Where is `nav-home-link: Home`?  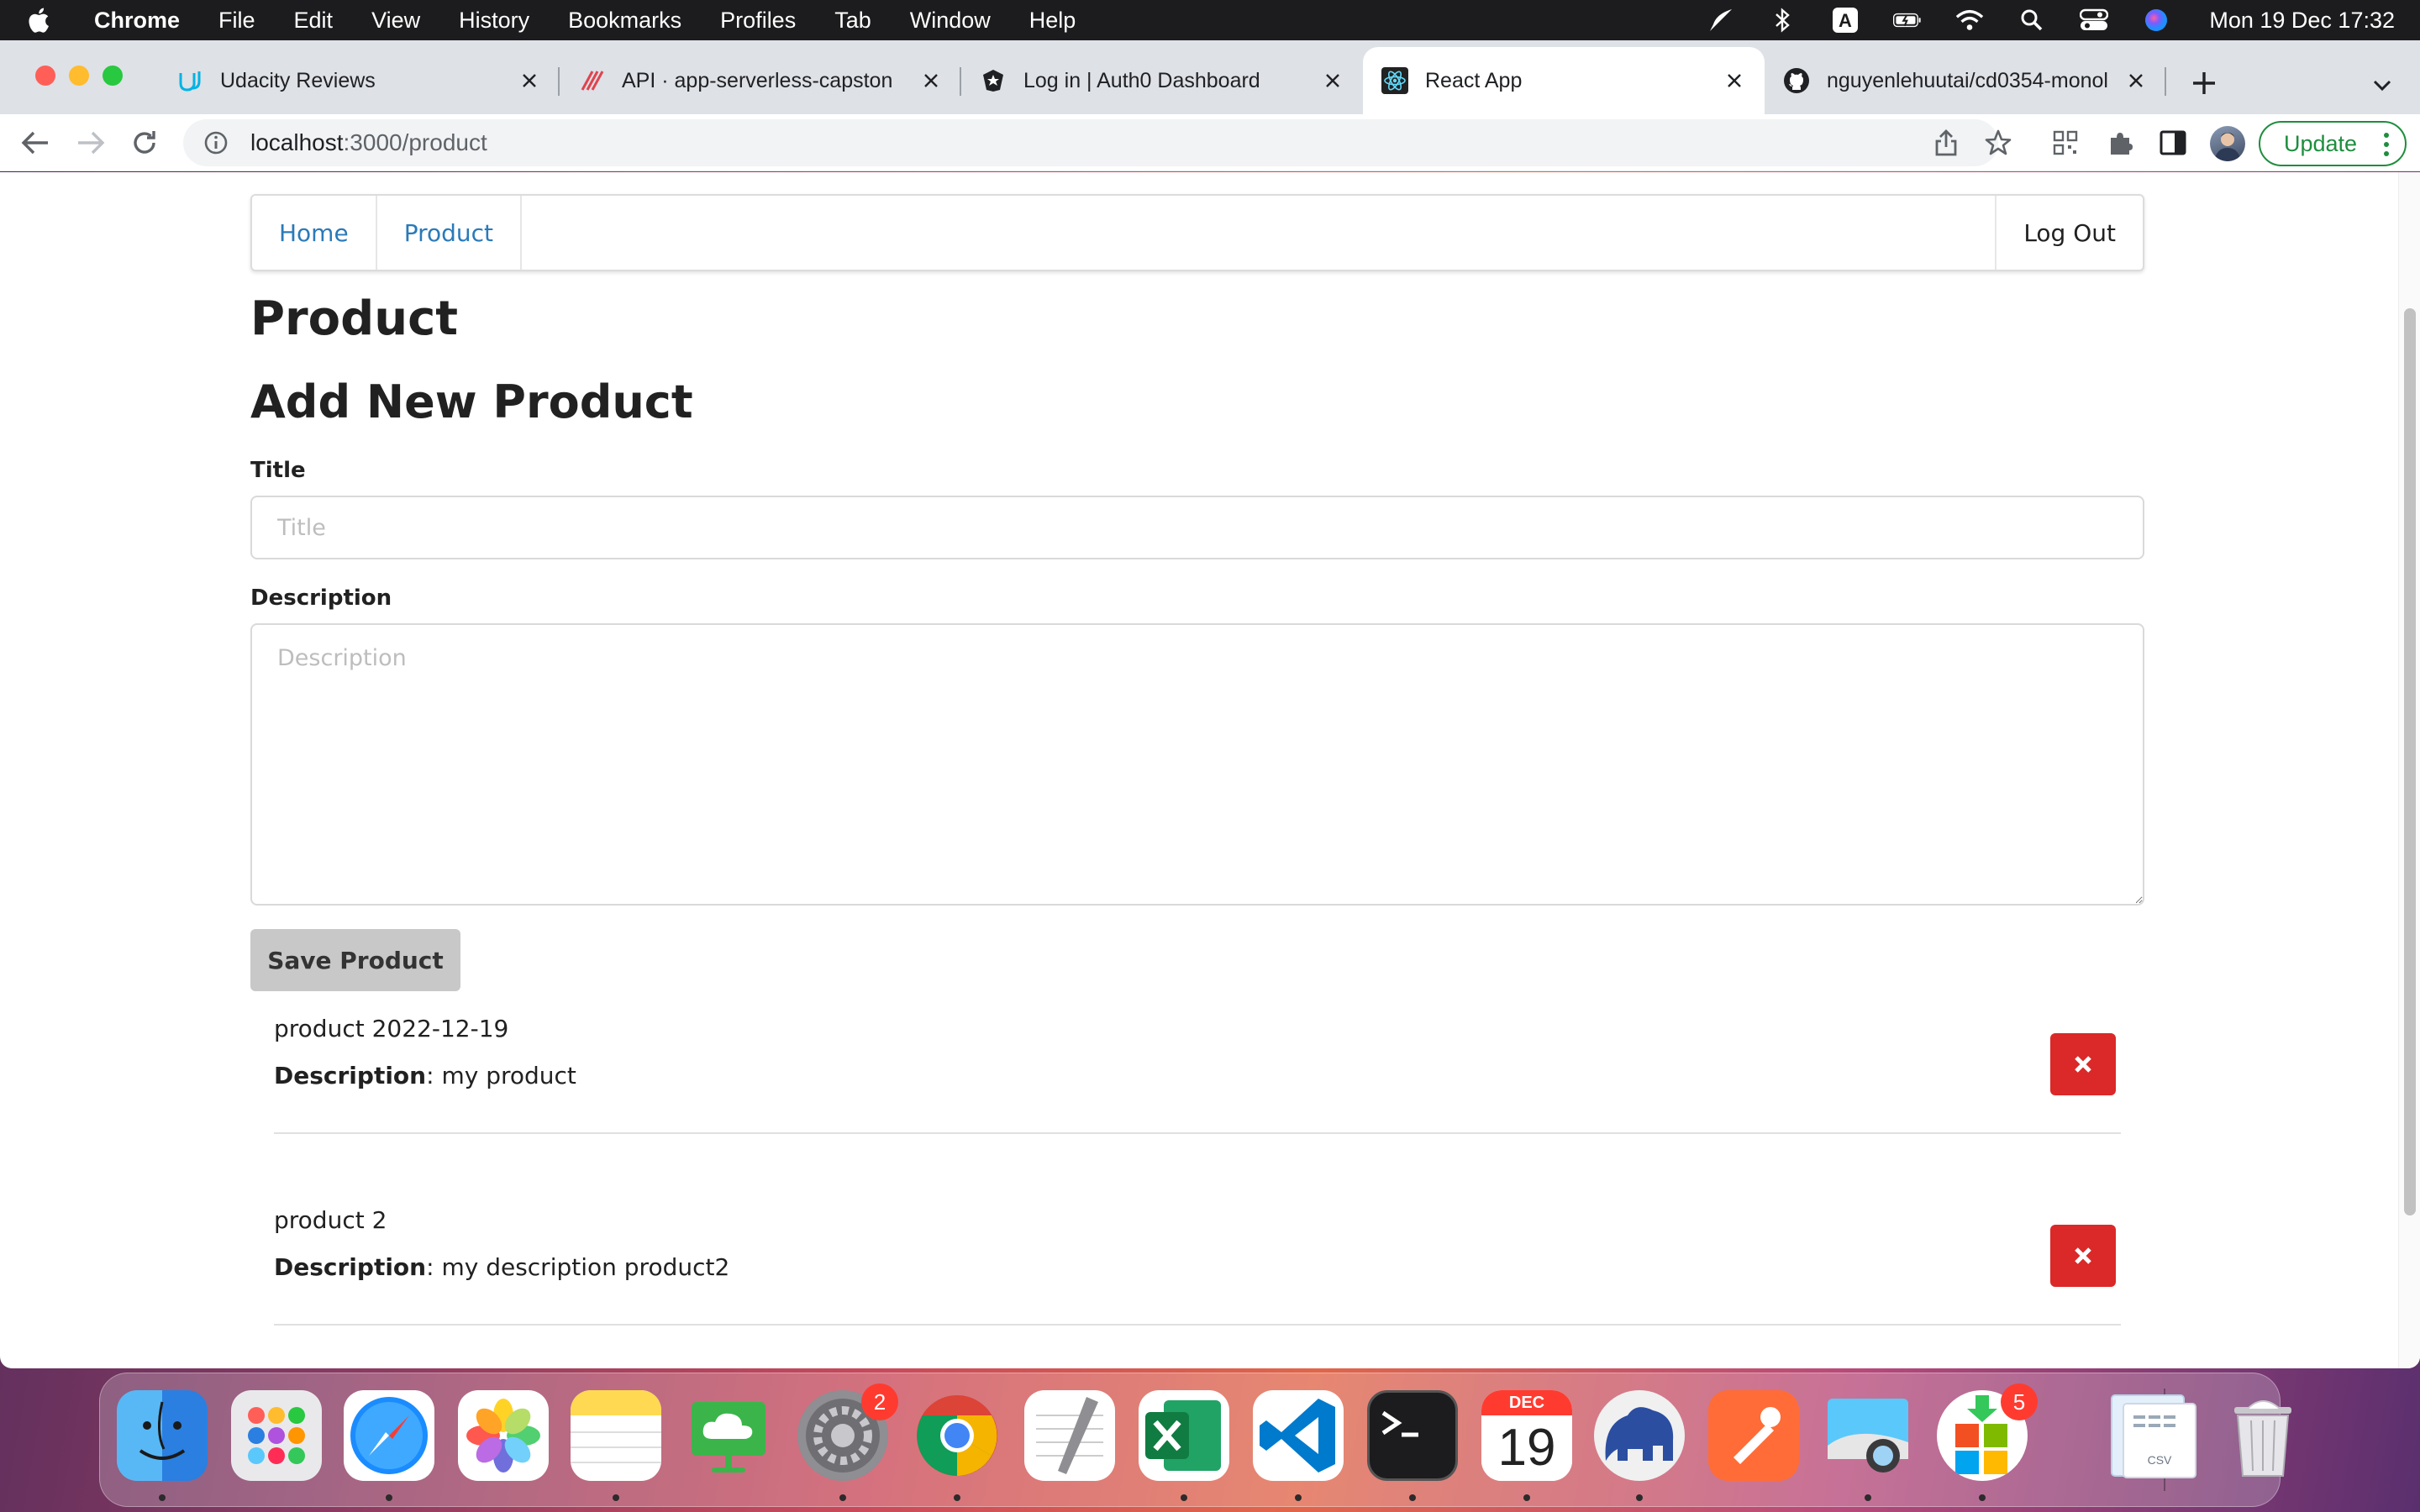
nav-home-link: Home is located at coordinates (314, 233).